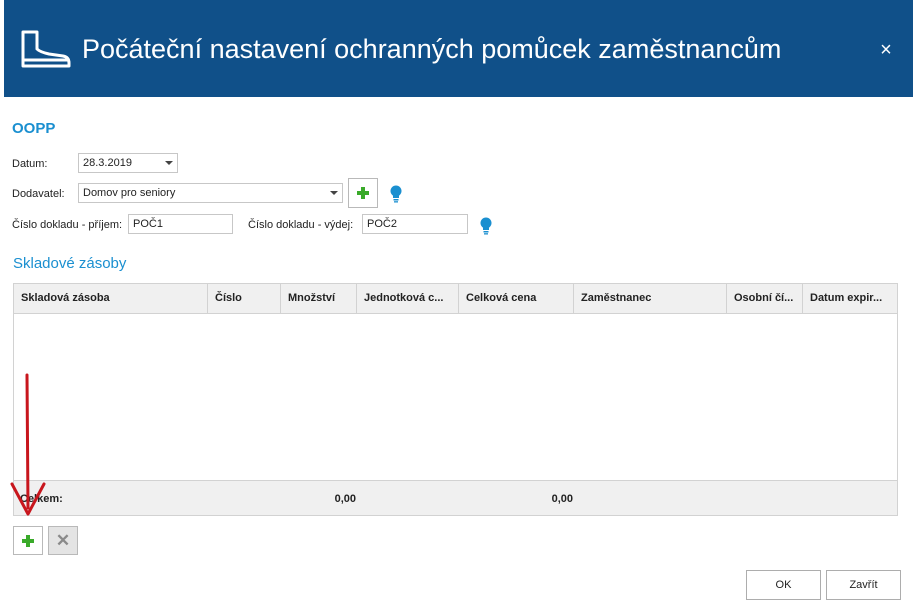 Image resolution: width=913 pixels, height=610 pixels. What do you see at coordinates (886, 50) in the screenshot?
I see `close-icon: ×` at bounding box center [886, 50].